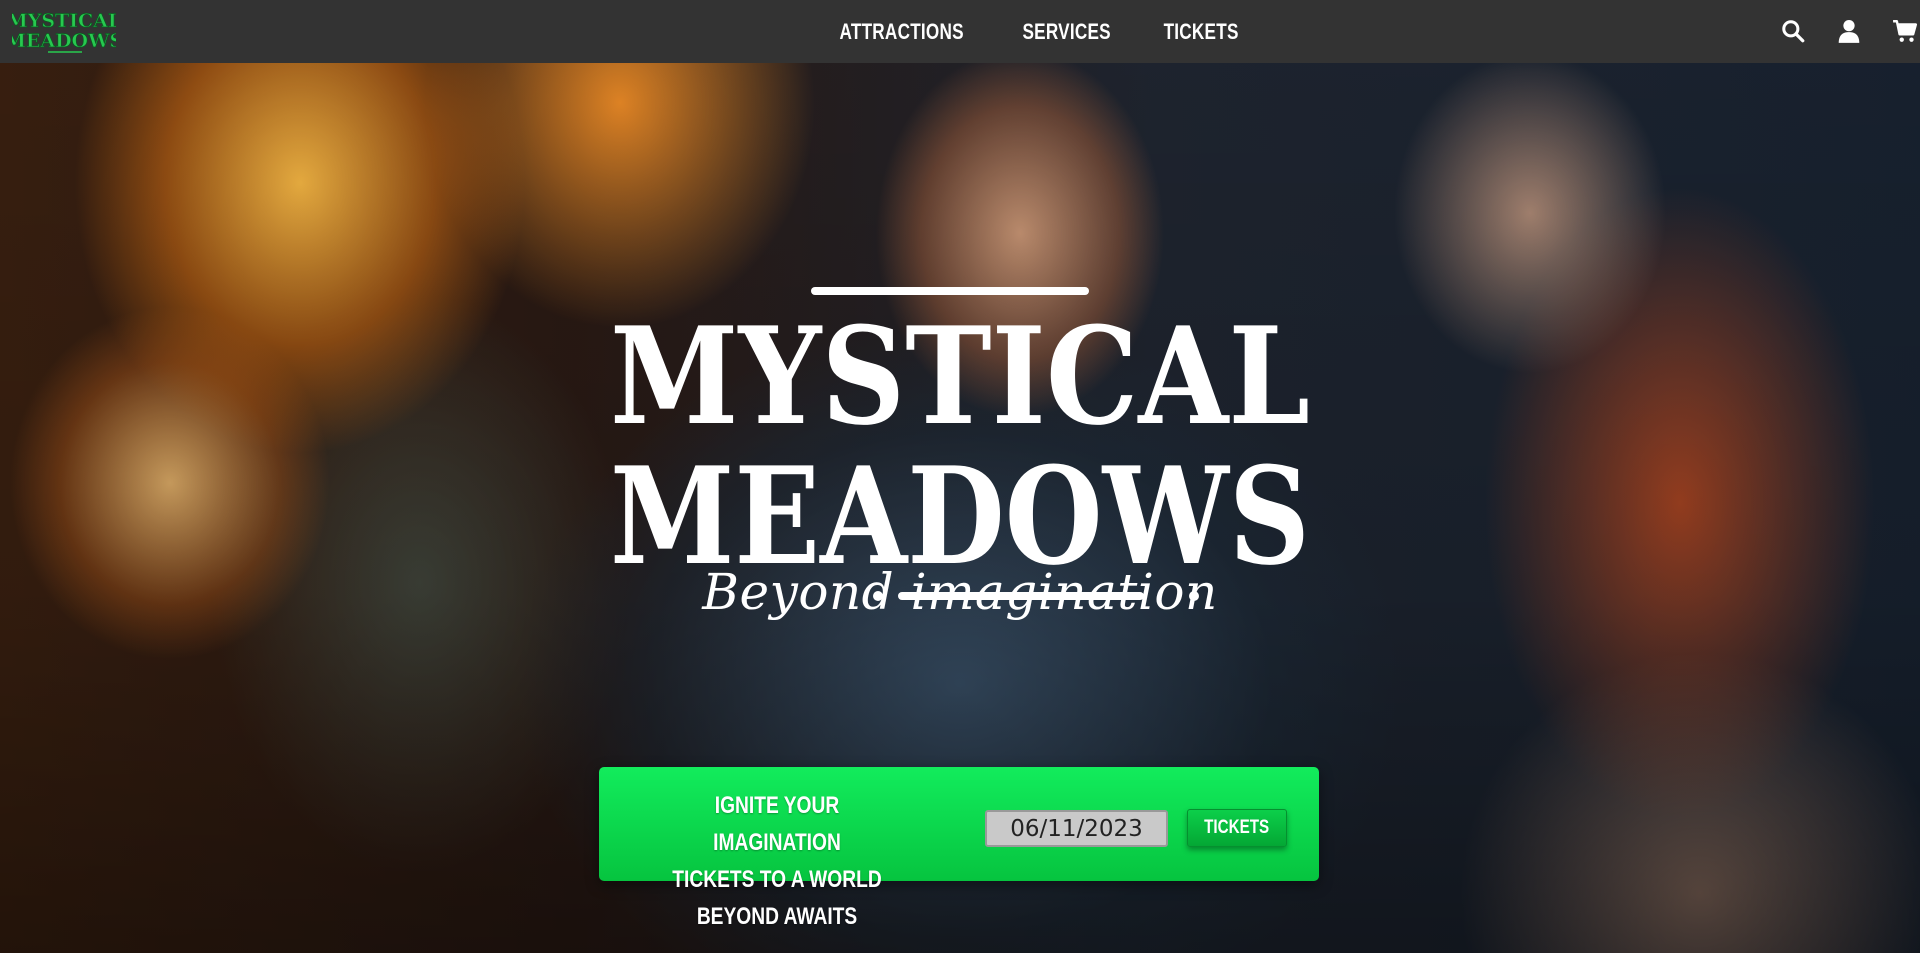  I want to click on svg-text: MEADOWS, so click(64, 41).